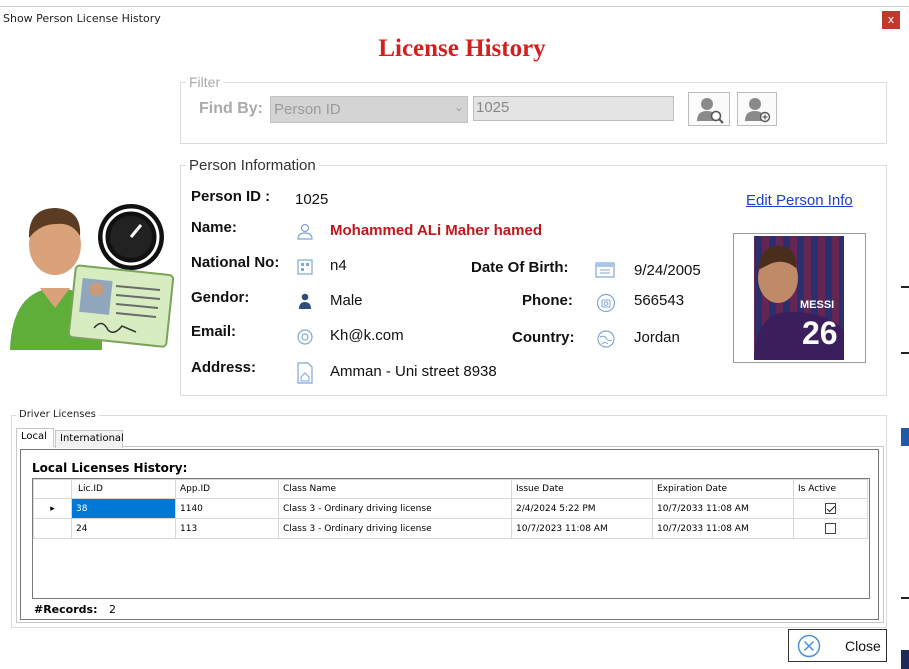  I want to click on add-person-button, so click(757, 109).